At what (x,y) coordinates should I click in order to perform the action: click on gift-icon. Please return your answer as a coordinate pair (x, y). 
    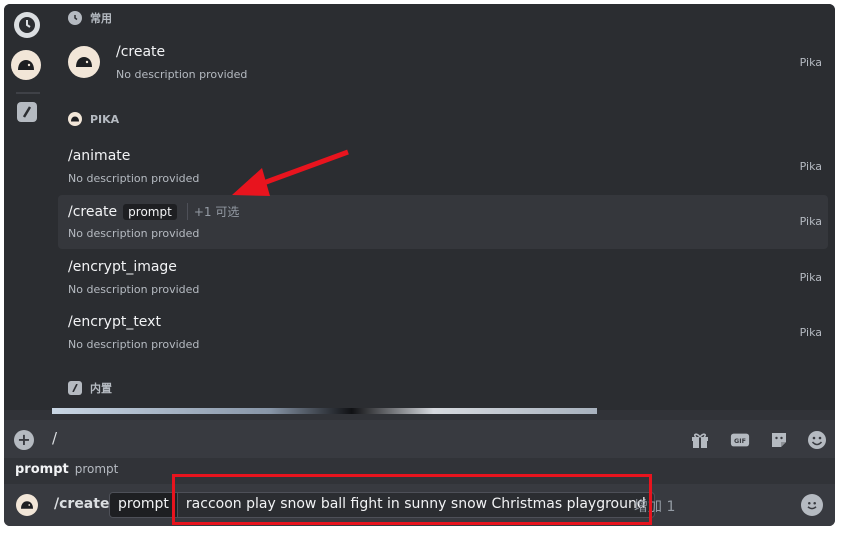
    Looking at the image, I should click on (700, 440).